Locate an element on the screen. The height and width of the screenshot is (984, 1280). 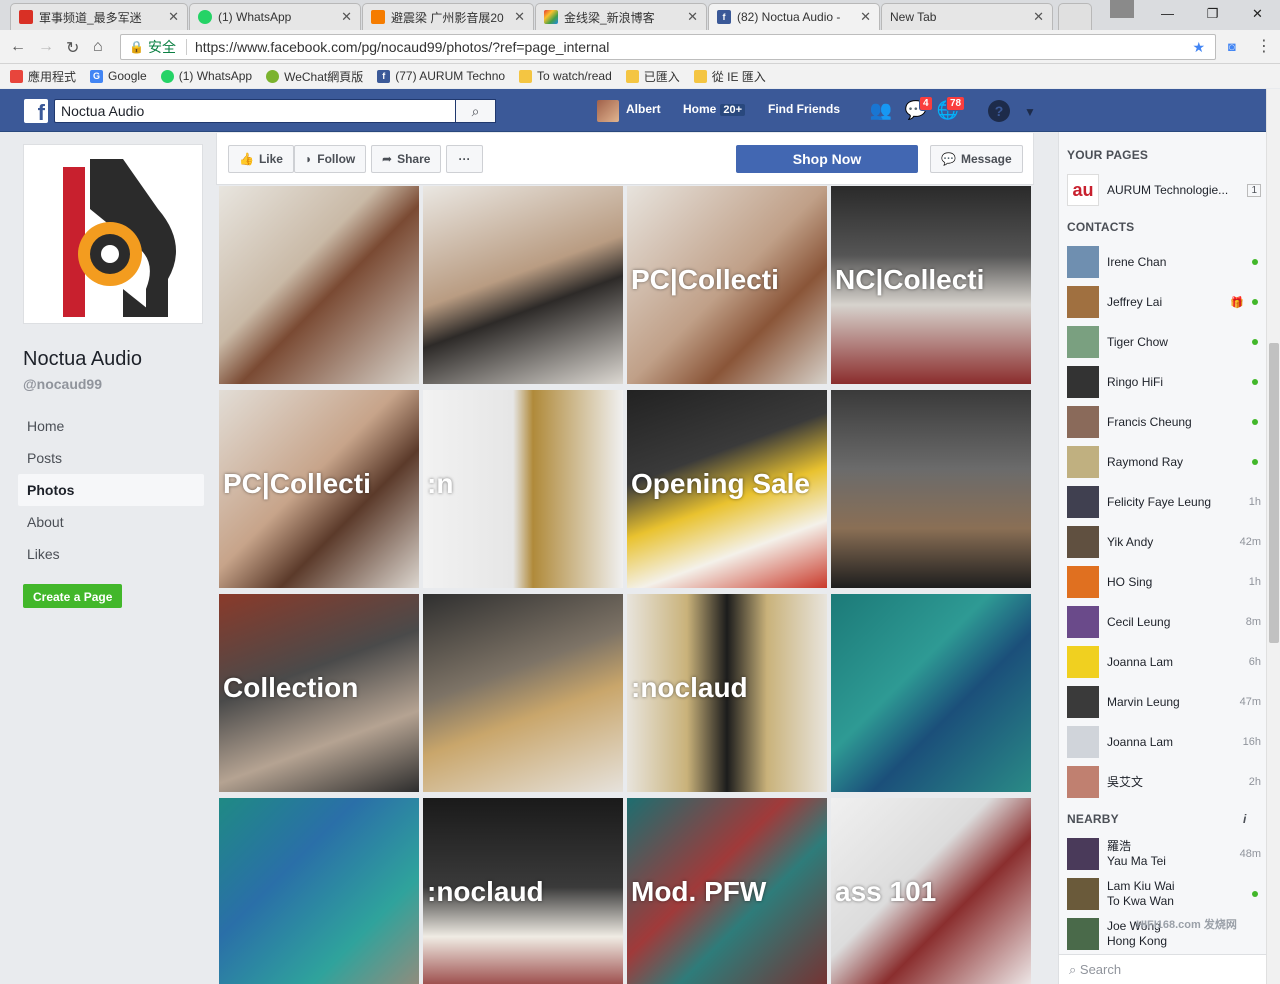
page-nav-about: About is located at coordinates (111, 522).